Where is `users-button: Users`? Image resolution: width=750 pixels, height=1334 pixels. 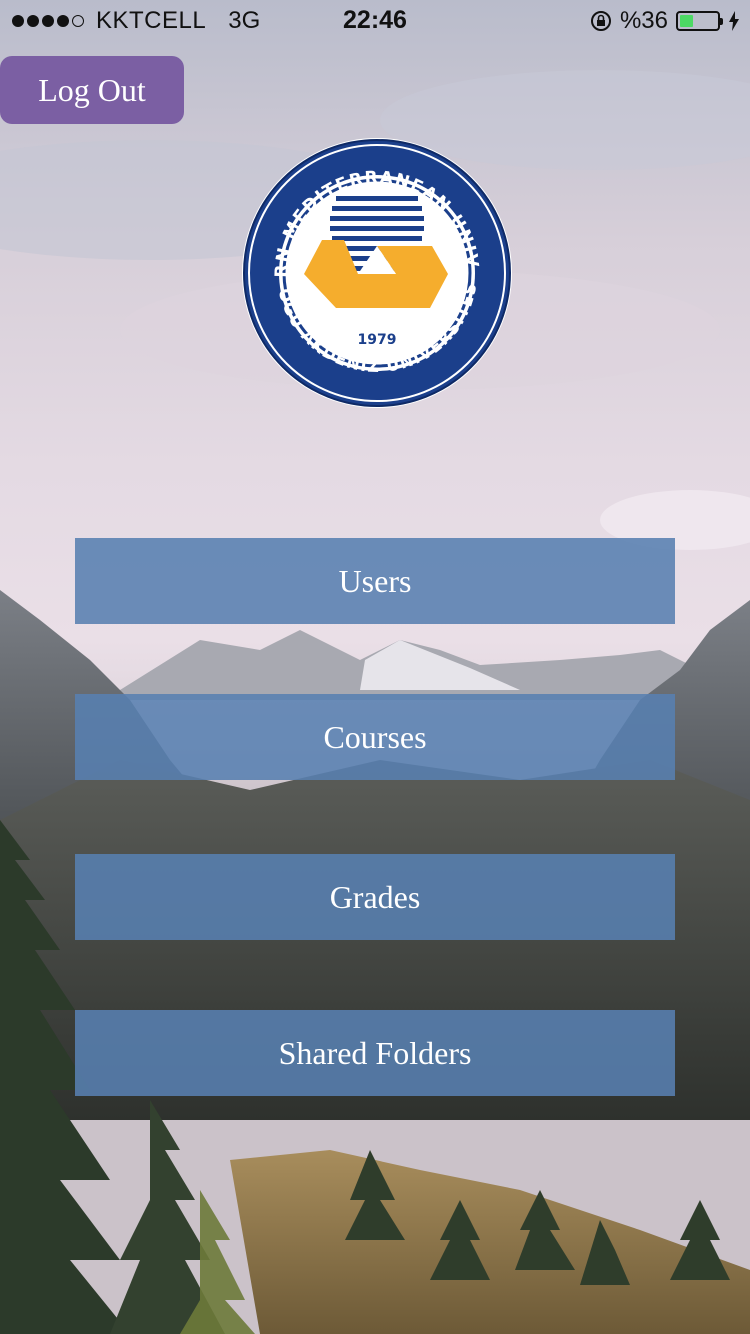 users-button: Users is located at coordinates (375, 581).